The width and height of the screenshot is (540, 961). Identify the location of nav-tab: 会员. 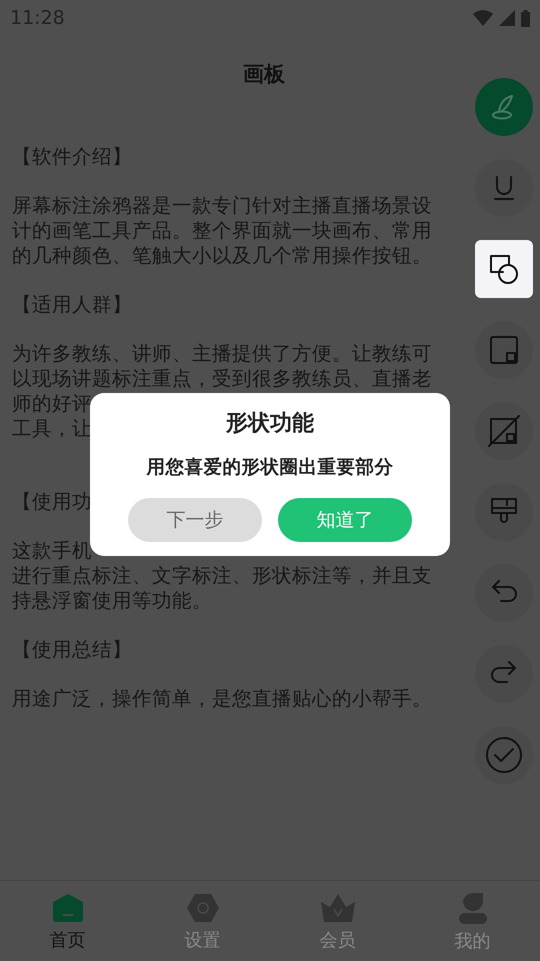
(337, 921).